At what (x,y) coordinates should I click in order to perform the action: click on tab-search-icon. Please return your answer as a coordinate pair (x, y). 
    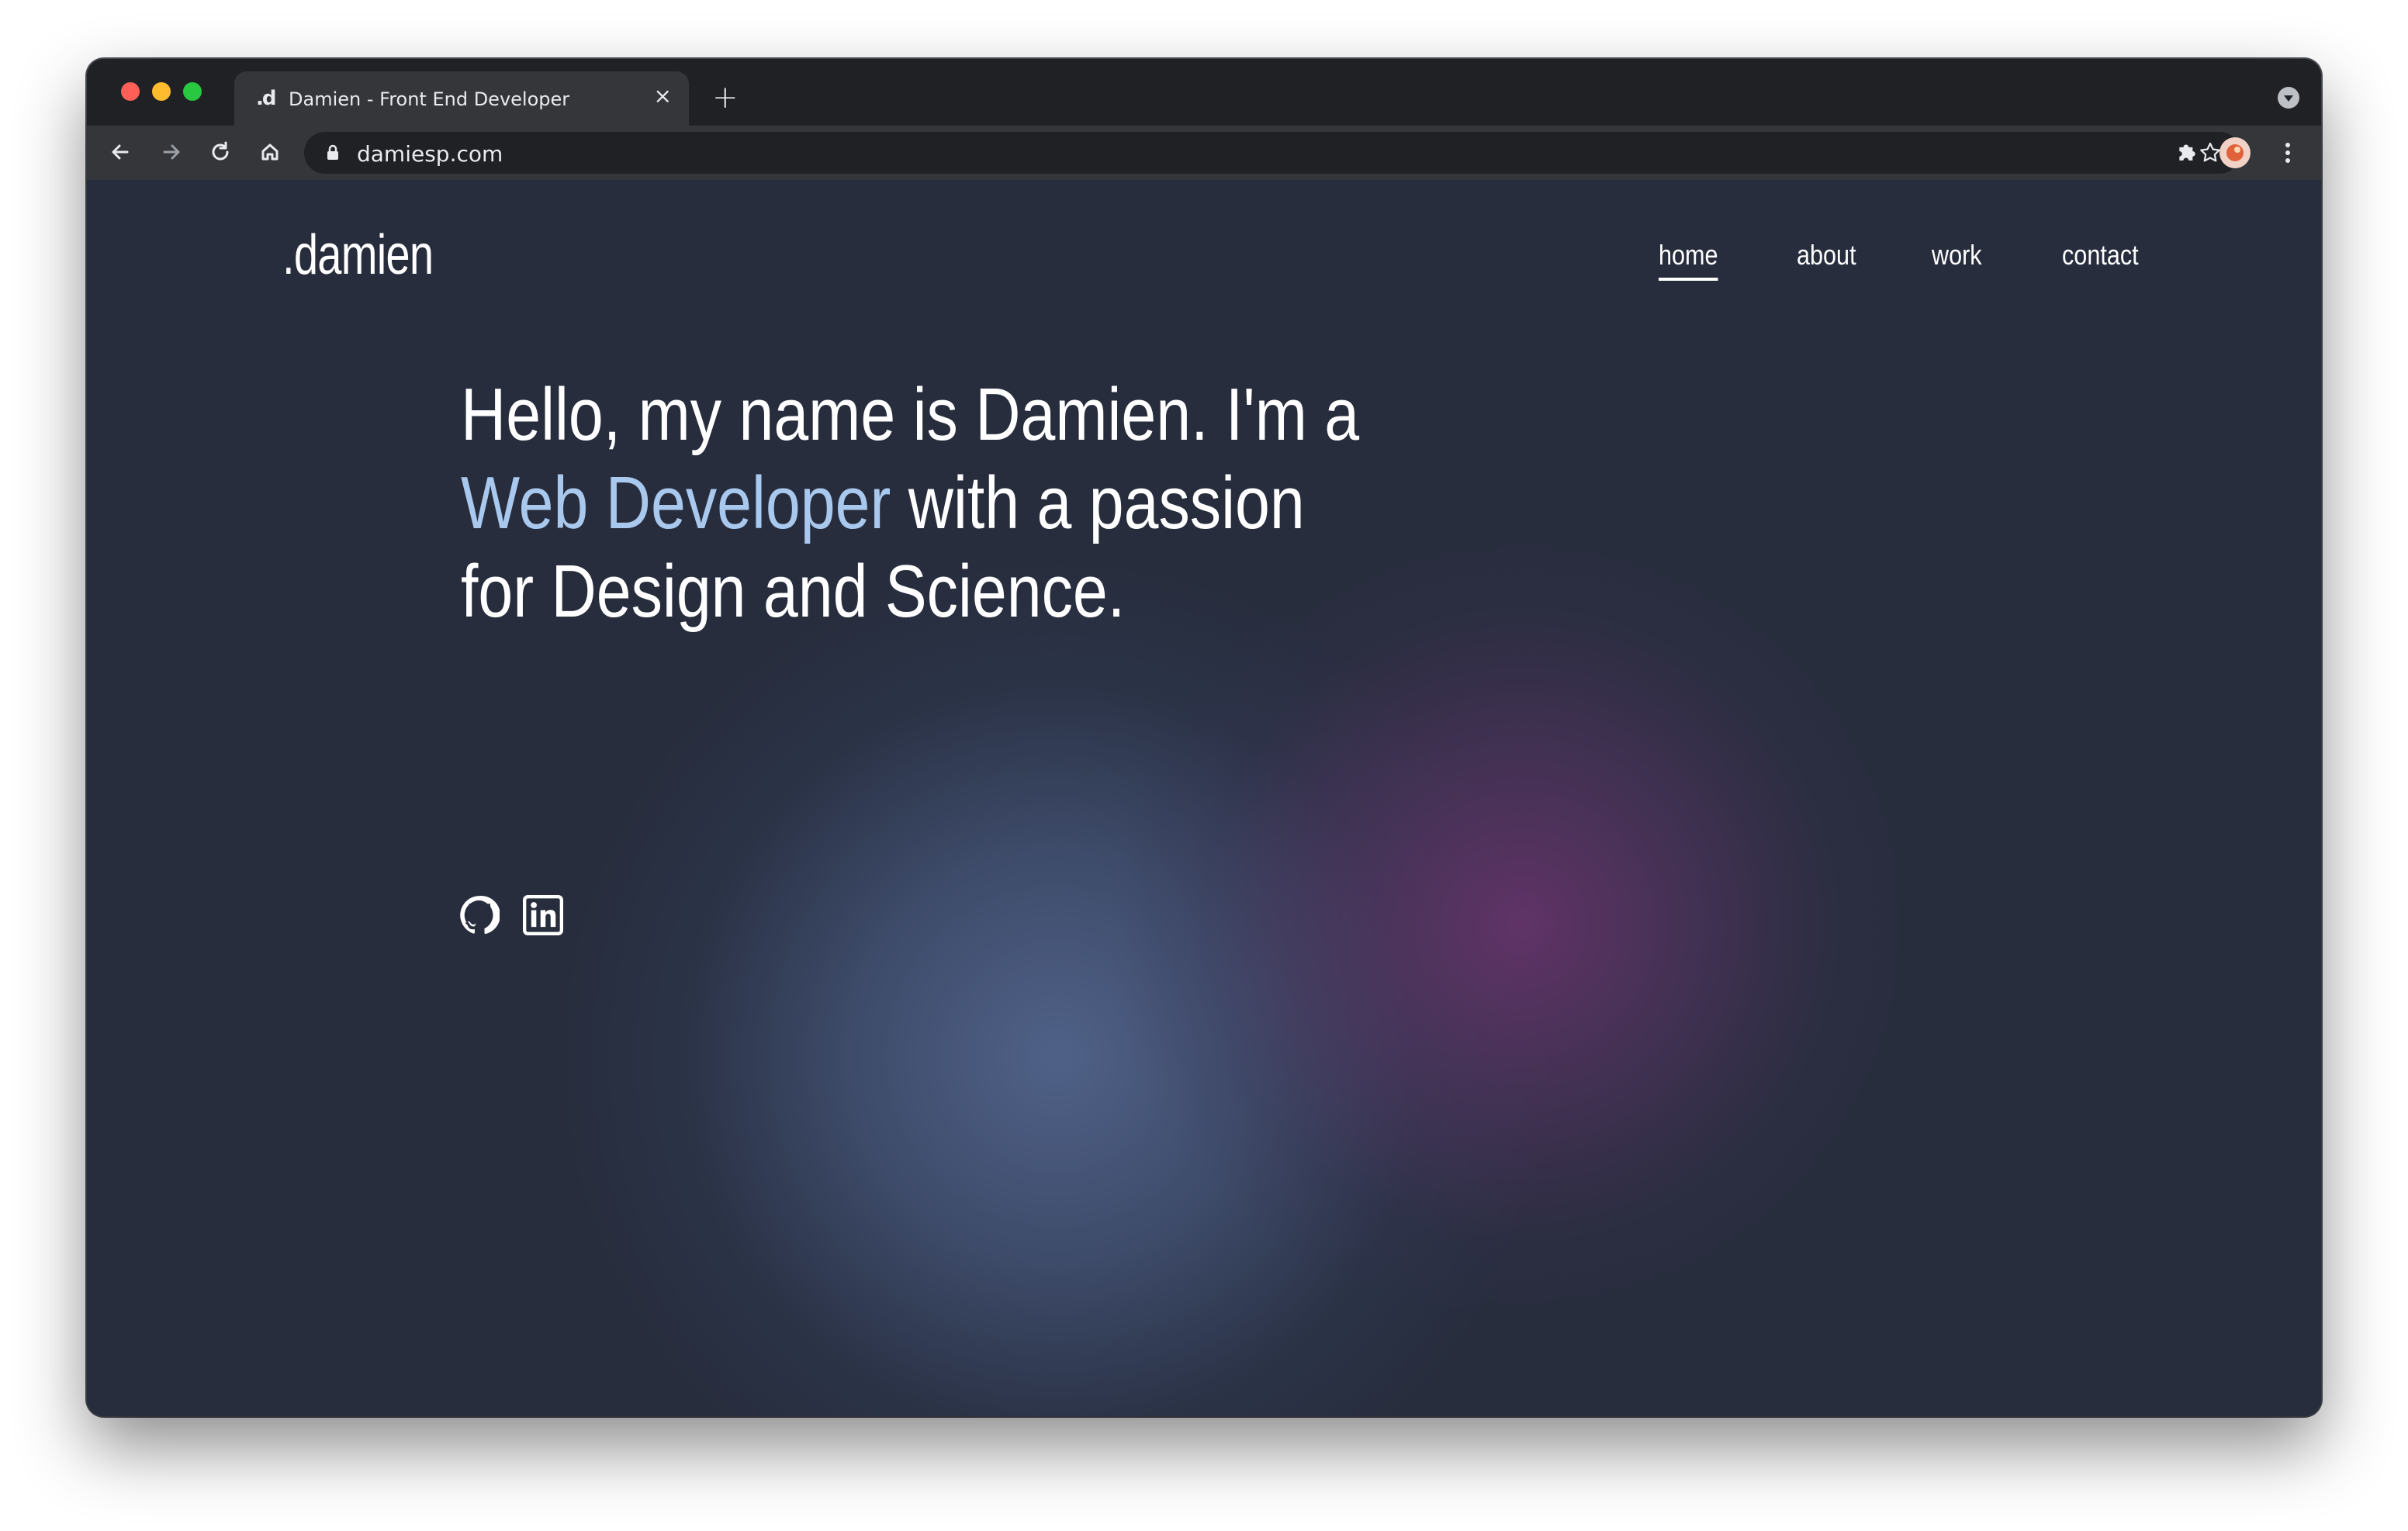
    Looking at the image, I should click on (2288, 98).